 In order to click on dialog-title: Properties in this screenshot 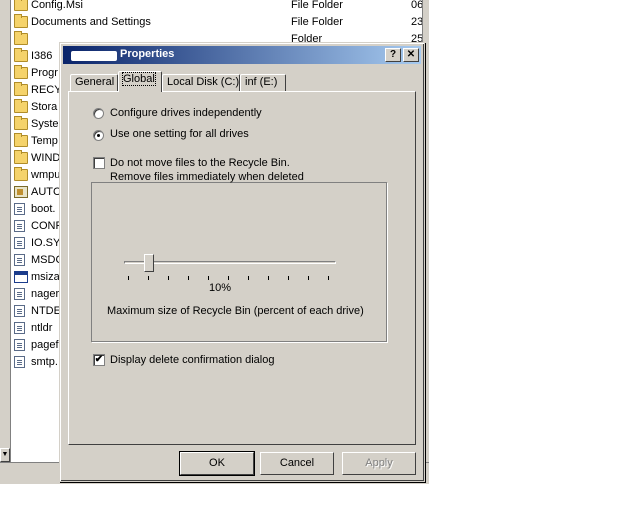, I will do `click(147, 54)`.